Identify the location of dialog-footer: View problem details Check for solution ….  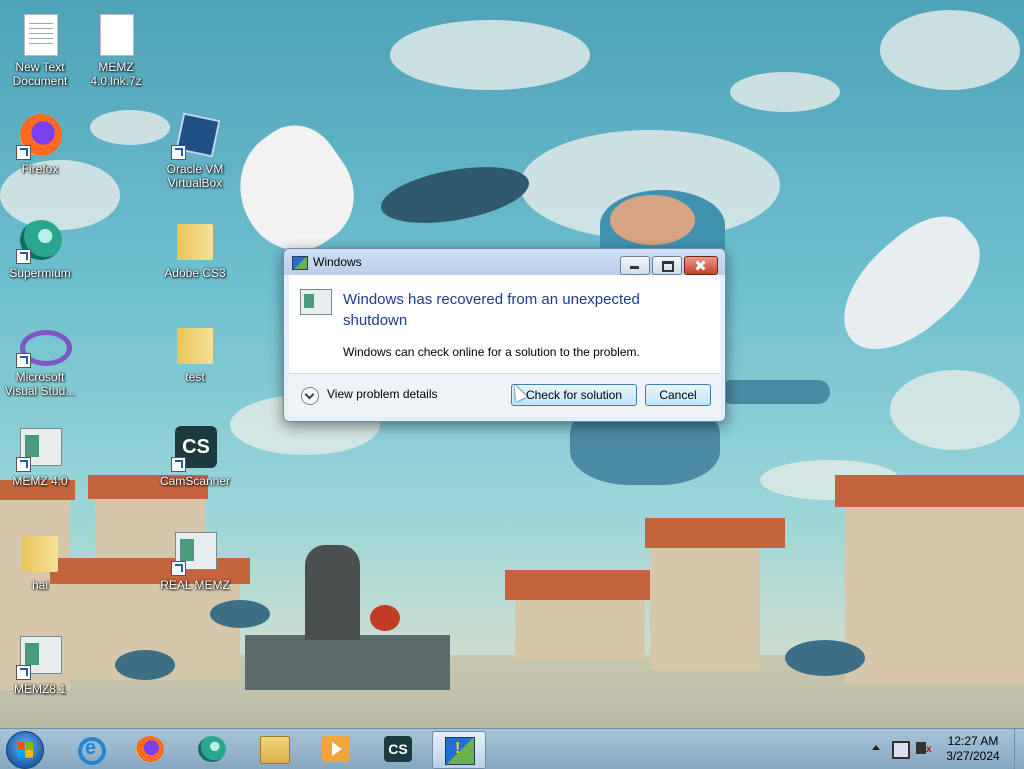
(504, 395).